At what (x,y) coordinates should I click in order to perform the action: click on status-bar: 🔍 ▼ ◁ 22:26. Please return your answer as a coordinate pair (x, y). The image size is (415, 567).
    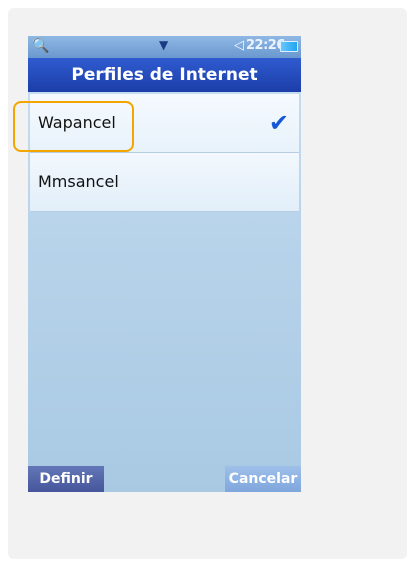
    Looking at the image, I should click on (164, 47).